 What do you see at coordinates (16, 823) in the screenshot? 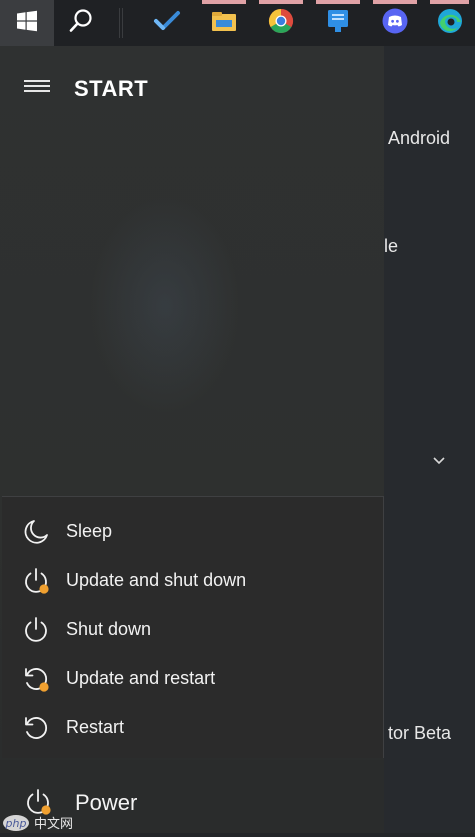
I see `svg-text: php` at bounding box center [16, 823].